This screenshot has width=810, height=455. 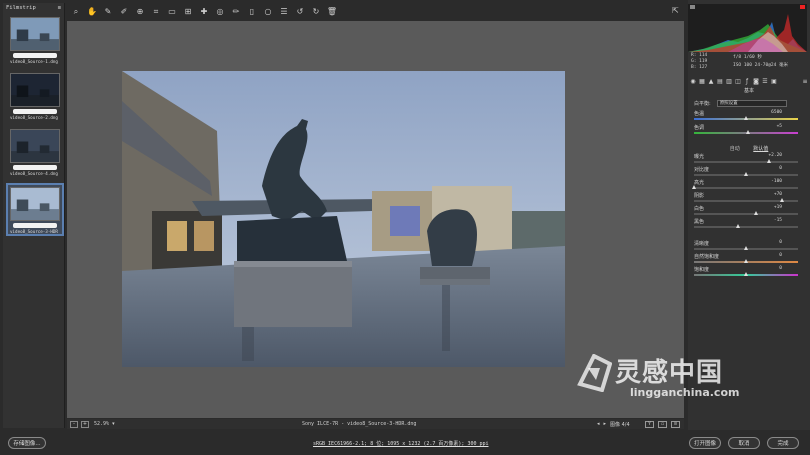 I want to click on radial-filter-icon: ○, so click(x=268, y=12).